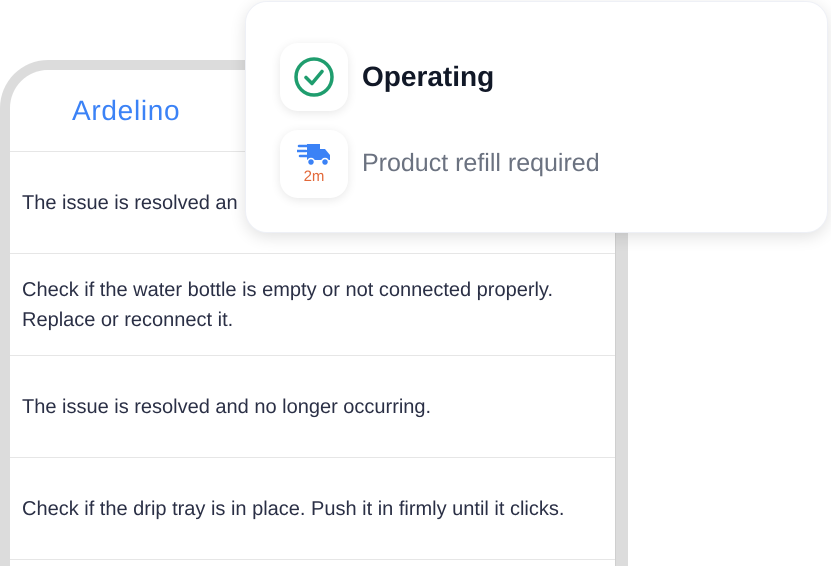  What do you see at coordinates (314, 155) in the screenshot?
I see `truck-icon` at bounding box center [314, 155].